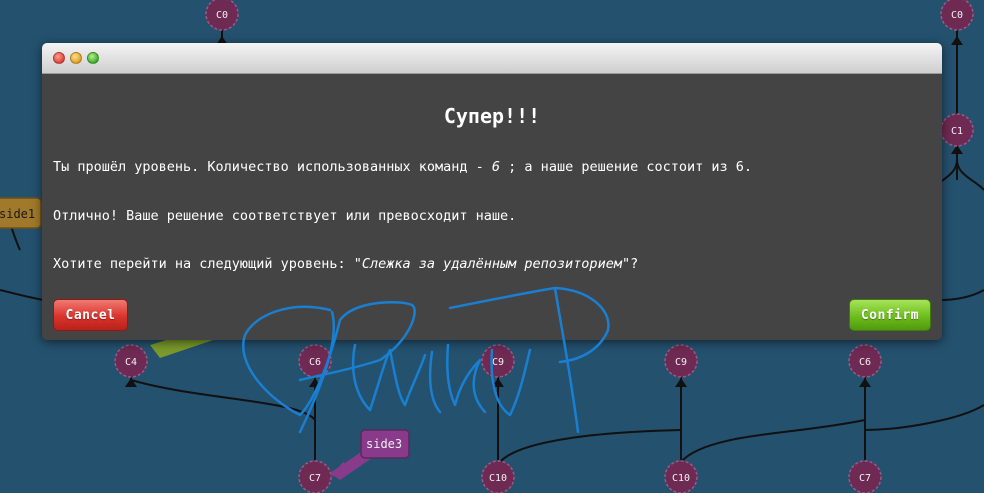 This screenshot has width=984, height=493. What do you see at coordinates (90, 315) in the screenshot?
I see `cancel-button: Cancel` at bounding box center [90, 315].